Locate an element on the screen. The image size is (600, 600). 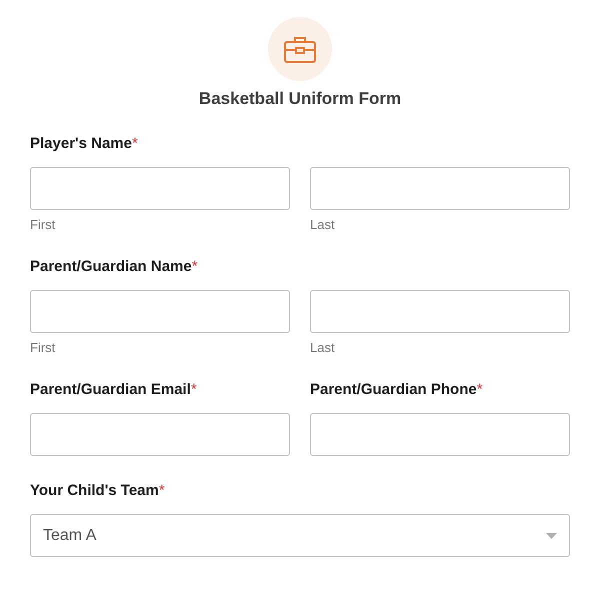
team-dropdown: Team A is located at coordinates (300, 535).